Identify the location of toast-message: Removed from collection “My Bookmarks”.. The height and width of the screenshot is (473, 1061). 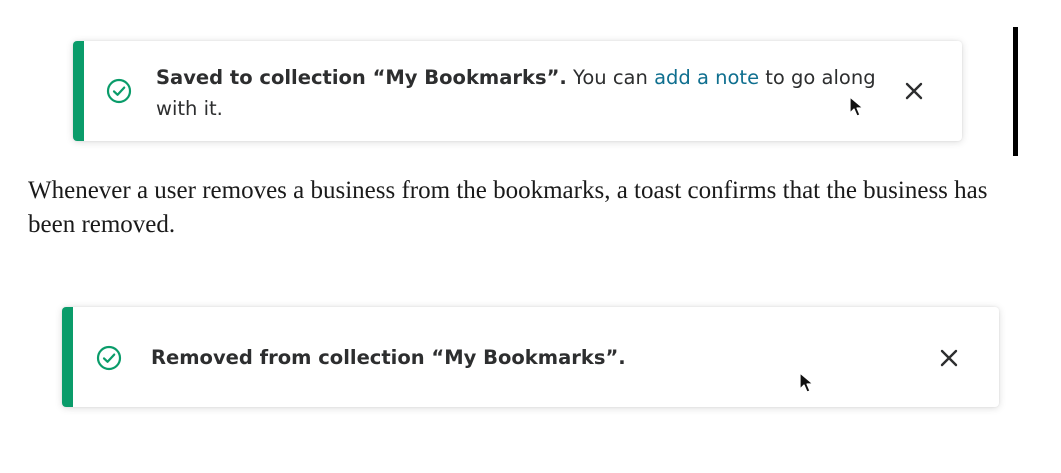
(501, 357).